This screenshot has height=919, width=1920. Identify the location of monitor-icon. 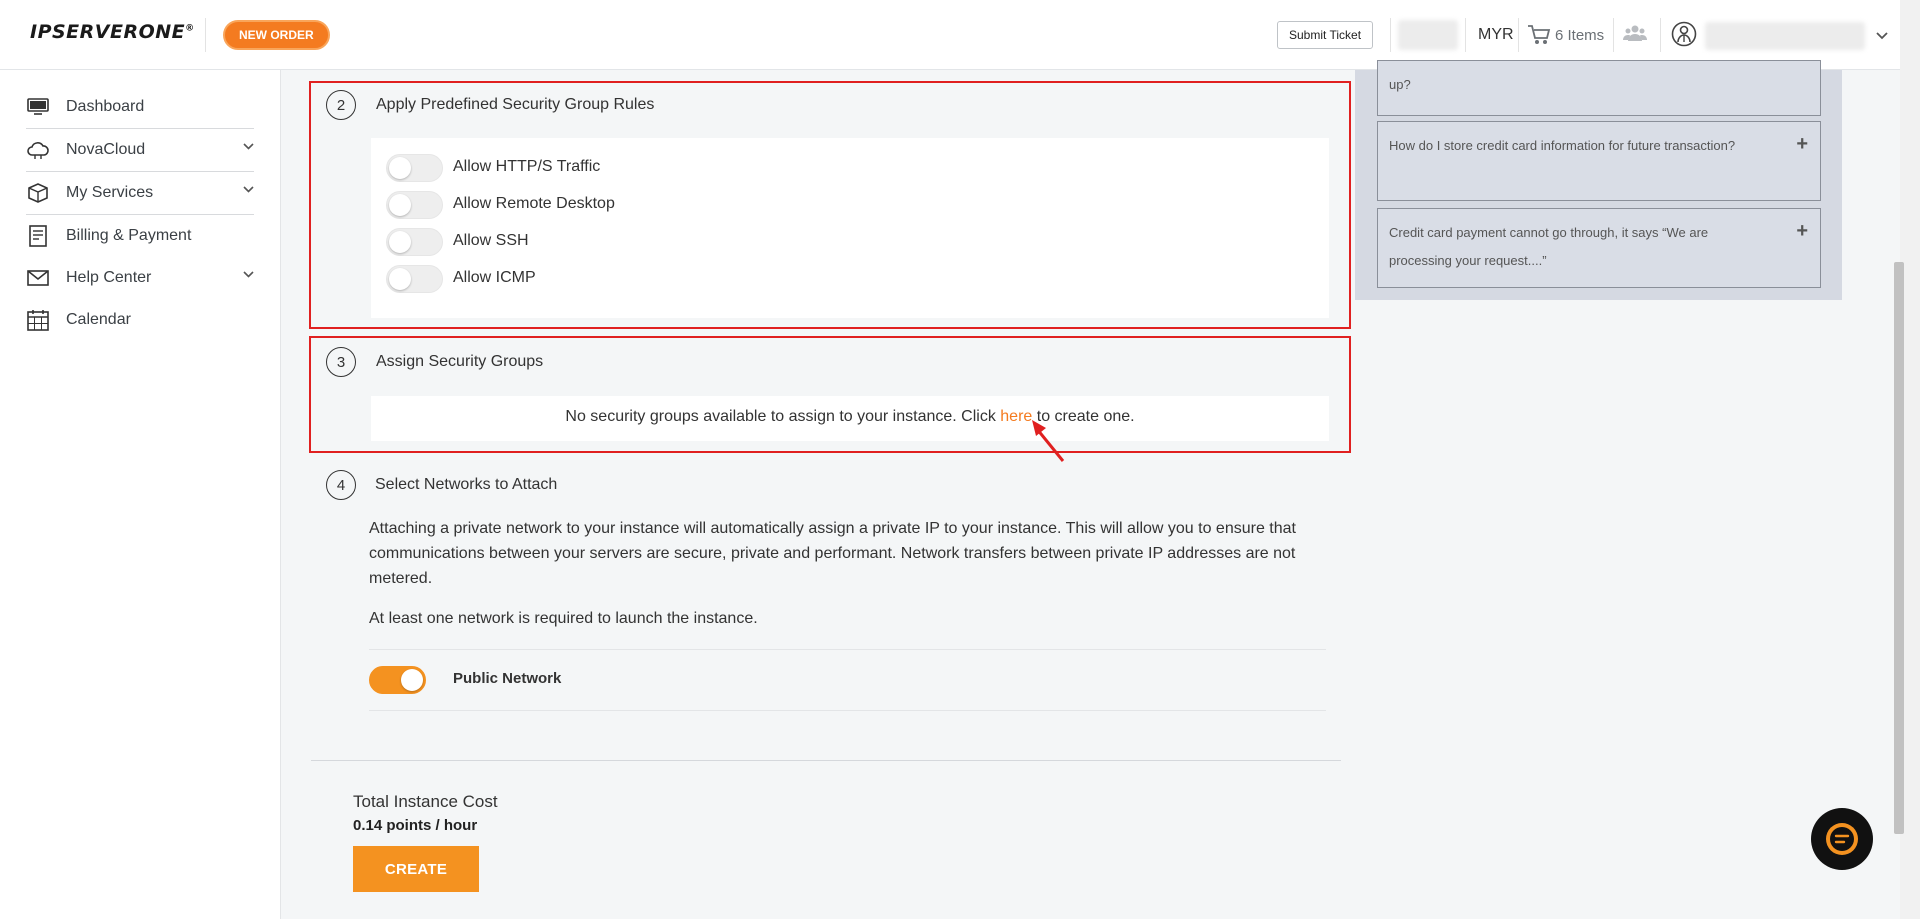
(38, 107).